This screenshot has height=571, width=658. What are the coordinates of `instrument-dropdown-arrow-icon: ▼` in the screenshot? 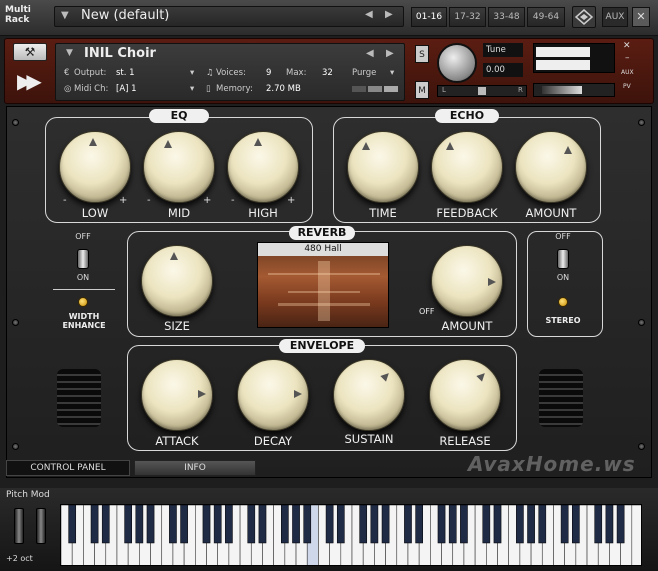 It's located at (69, 53).